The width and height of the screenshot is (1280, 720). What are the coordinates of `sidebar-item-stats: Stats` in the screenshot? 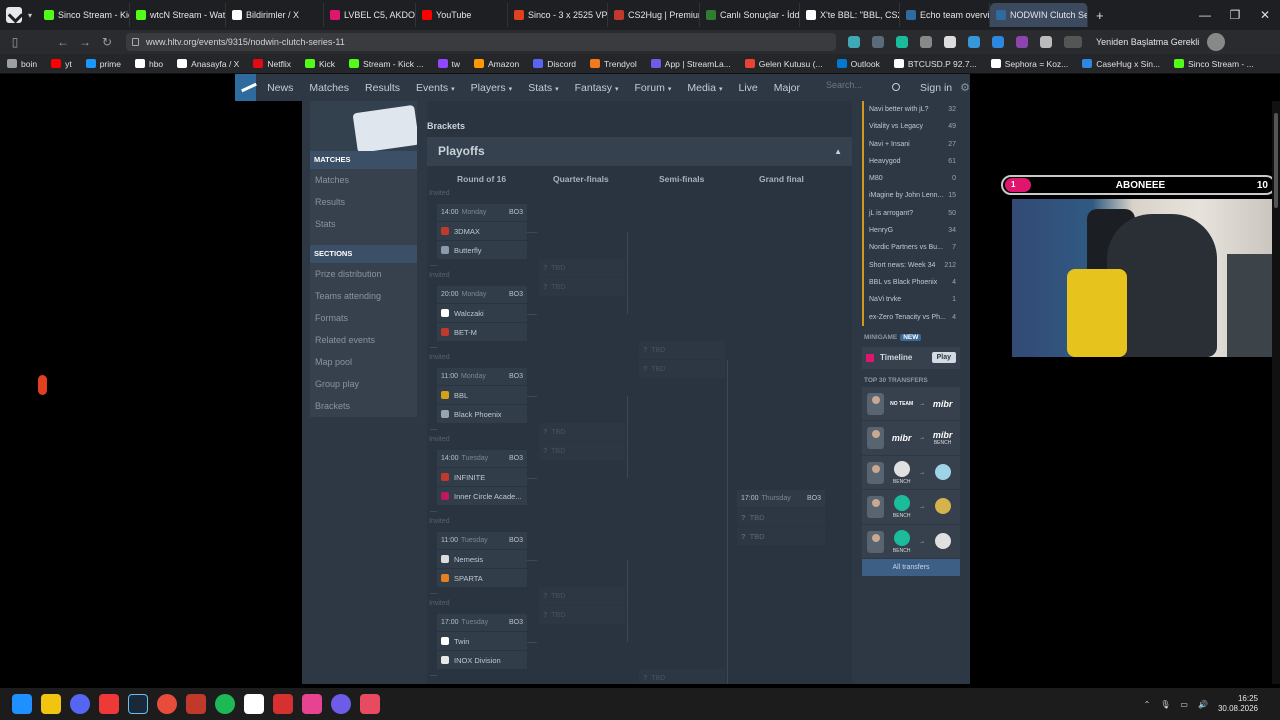 It's located at (363, 224).